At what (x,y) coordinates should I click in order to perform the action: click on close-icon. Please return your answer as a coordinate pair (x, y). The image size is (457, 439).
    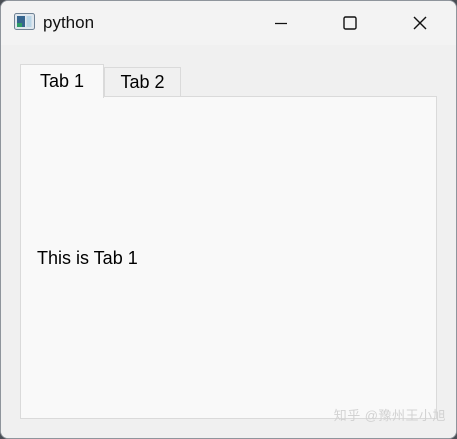
    Looking at the image, I should click on (420, 23).